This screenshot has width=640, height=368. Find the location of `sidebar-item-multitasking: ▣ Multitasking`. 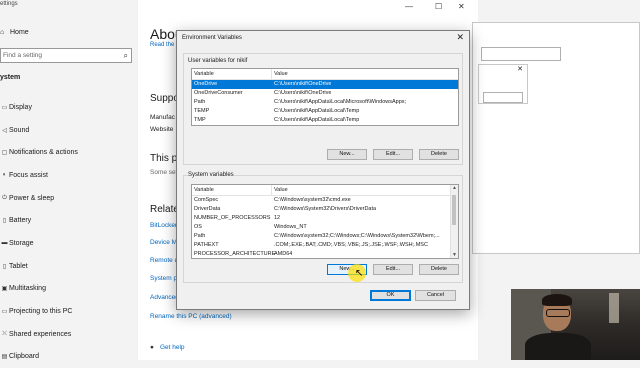

sidebar-item-multitasking: ▣ Multitasking is located at coordinates (69, 289).